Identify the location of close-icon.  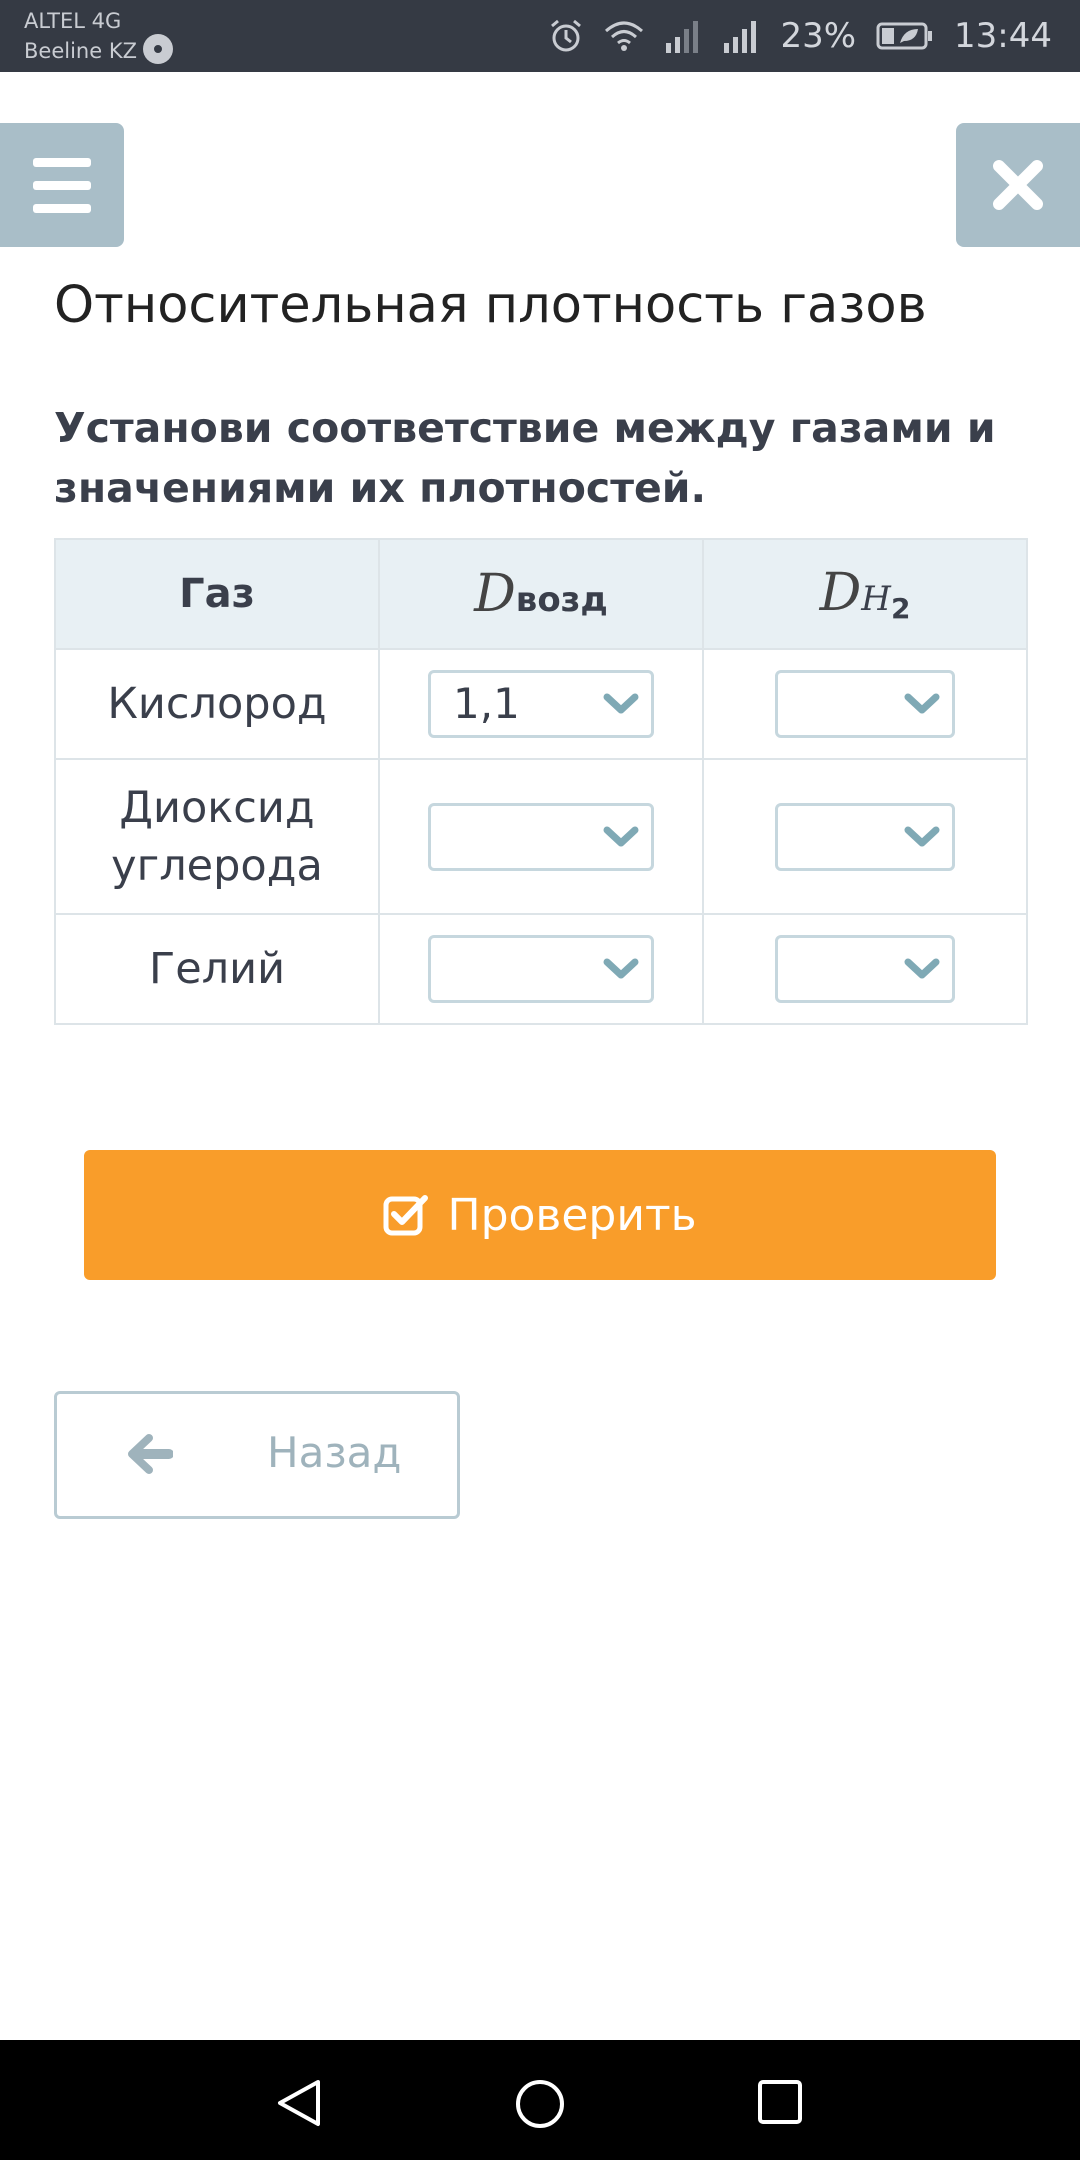
(1018, 185).